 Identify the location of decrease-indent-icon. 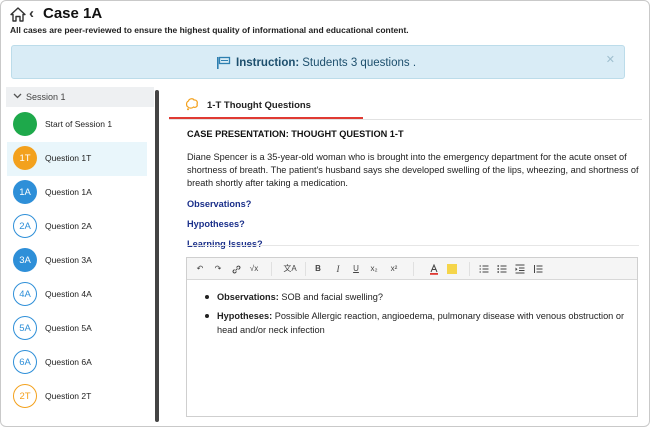
(538, 269).